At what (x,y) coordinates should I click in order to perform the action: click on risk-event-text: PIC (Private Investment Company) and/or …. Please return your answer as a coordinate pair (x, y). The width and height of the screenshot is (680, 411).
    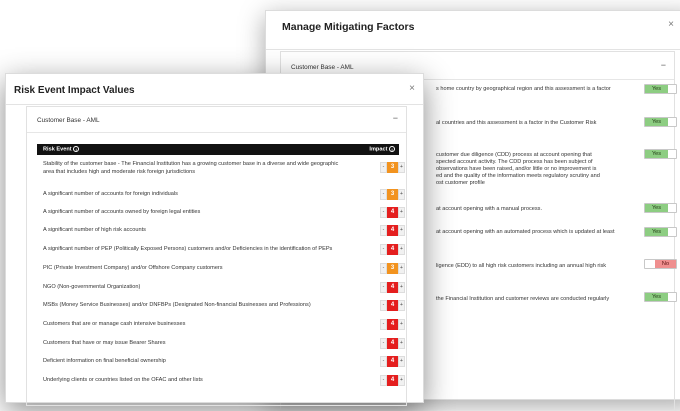
    Looking at the image, I should click on (133, 268).